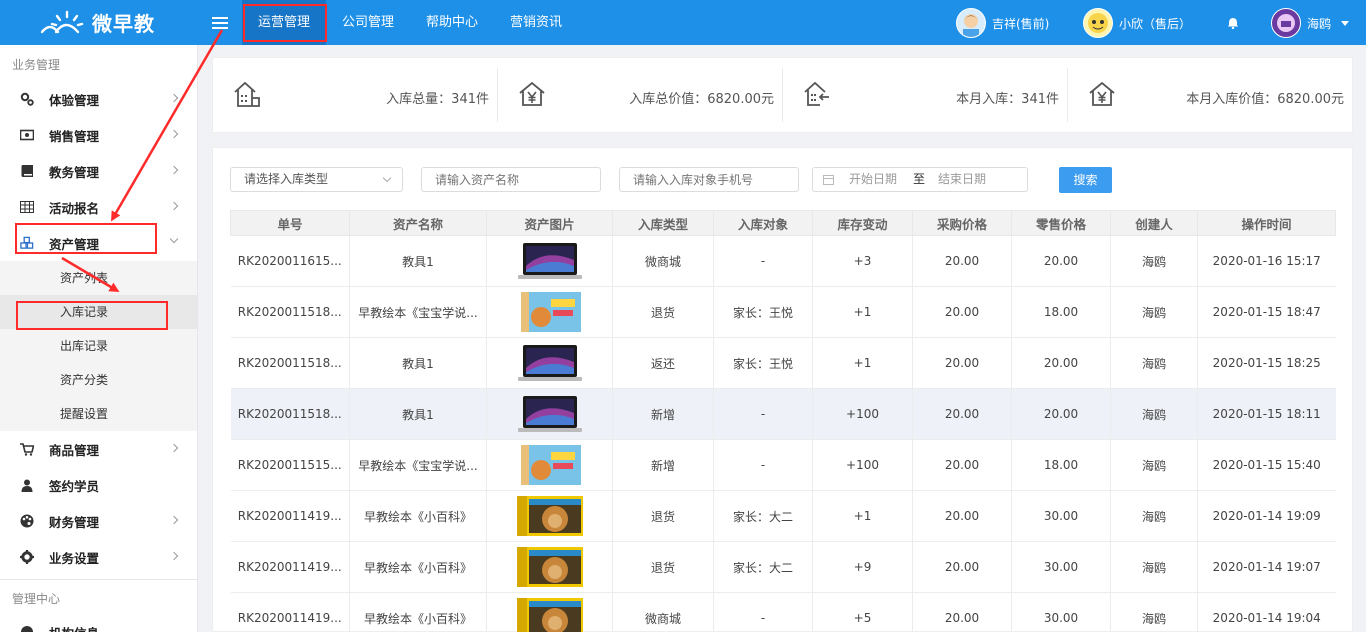  What do you see at coordinates (709, 179) in the screenshot?
I see `phone-input` at bounding box center [709, 179].